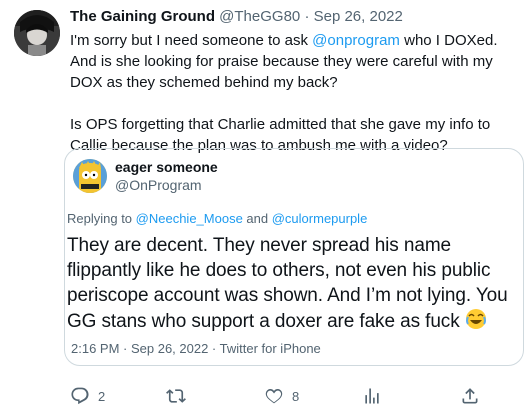 The height and width of the screenshot is (420, 532). I want to click on reply-button: 2, so click(87, 396).